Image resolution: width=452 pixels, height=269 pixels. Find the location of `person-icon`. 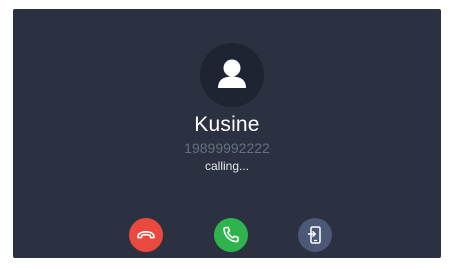

person-icon is located at coordinates (232, 73).